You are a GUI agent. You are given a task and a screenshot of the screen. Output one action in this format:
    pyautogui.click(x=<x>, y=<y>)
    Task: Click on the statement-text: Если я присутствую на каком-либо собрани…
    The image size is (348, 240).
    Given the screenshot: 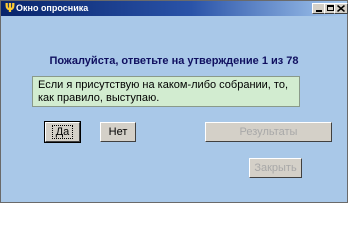 What is the action you would take?
    pyautogui.click(x=166, y=91)
    